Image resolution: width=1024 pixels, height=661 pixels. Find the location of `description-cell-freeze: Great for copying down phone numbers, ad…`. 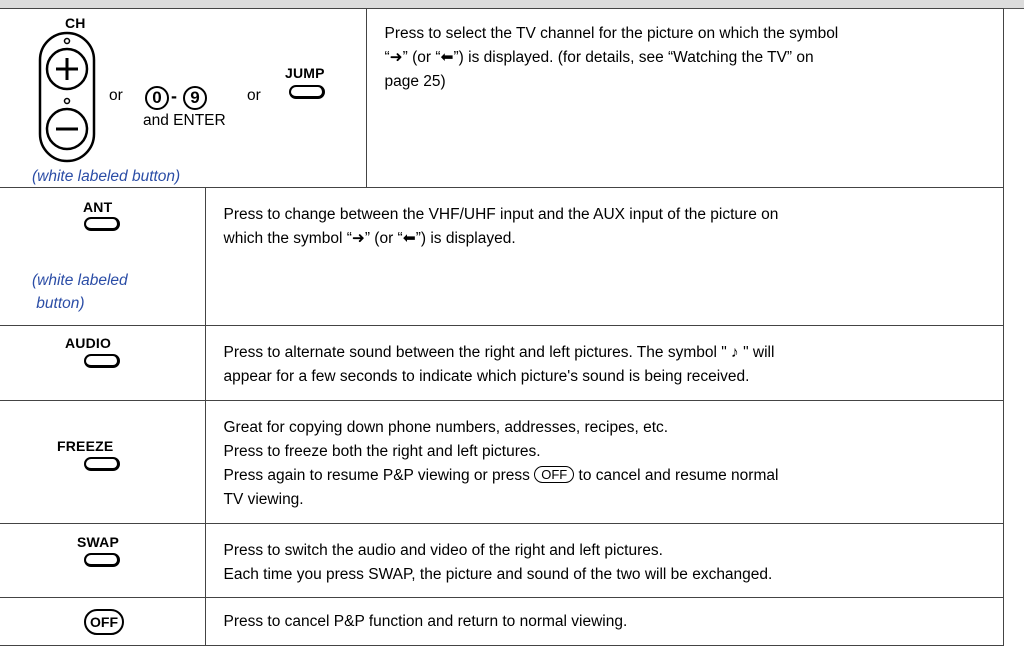

description-cell-freeze: Great for copying down phone numbers, ad… is located at coordinates (604, 462).